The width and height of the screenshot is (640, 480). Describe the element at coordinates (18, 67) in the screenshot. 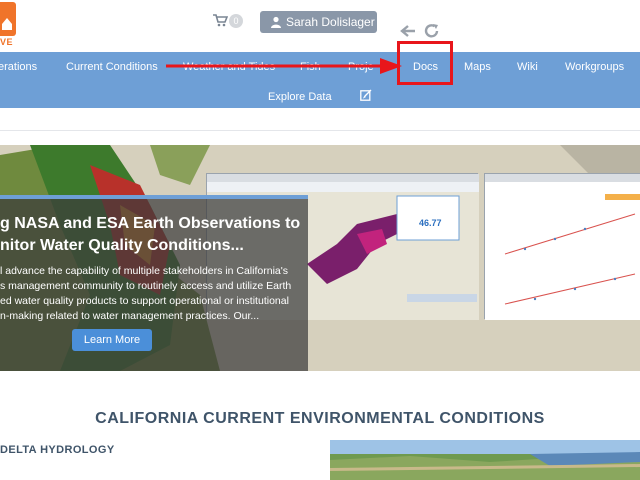

I see `nav-item-operations: erations` at that location.